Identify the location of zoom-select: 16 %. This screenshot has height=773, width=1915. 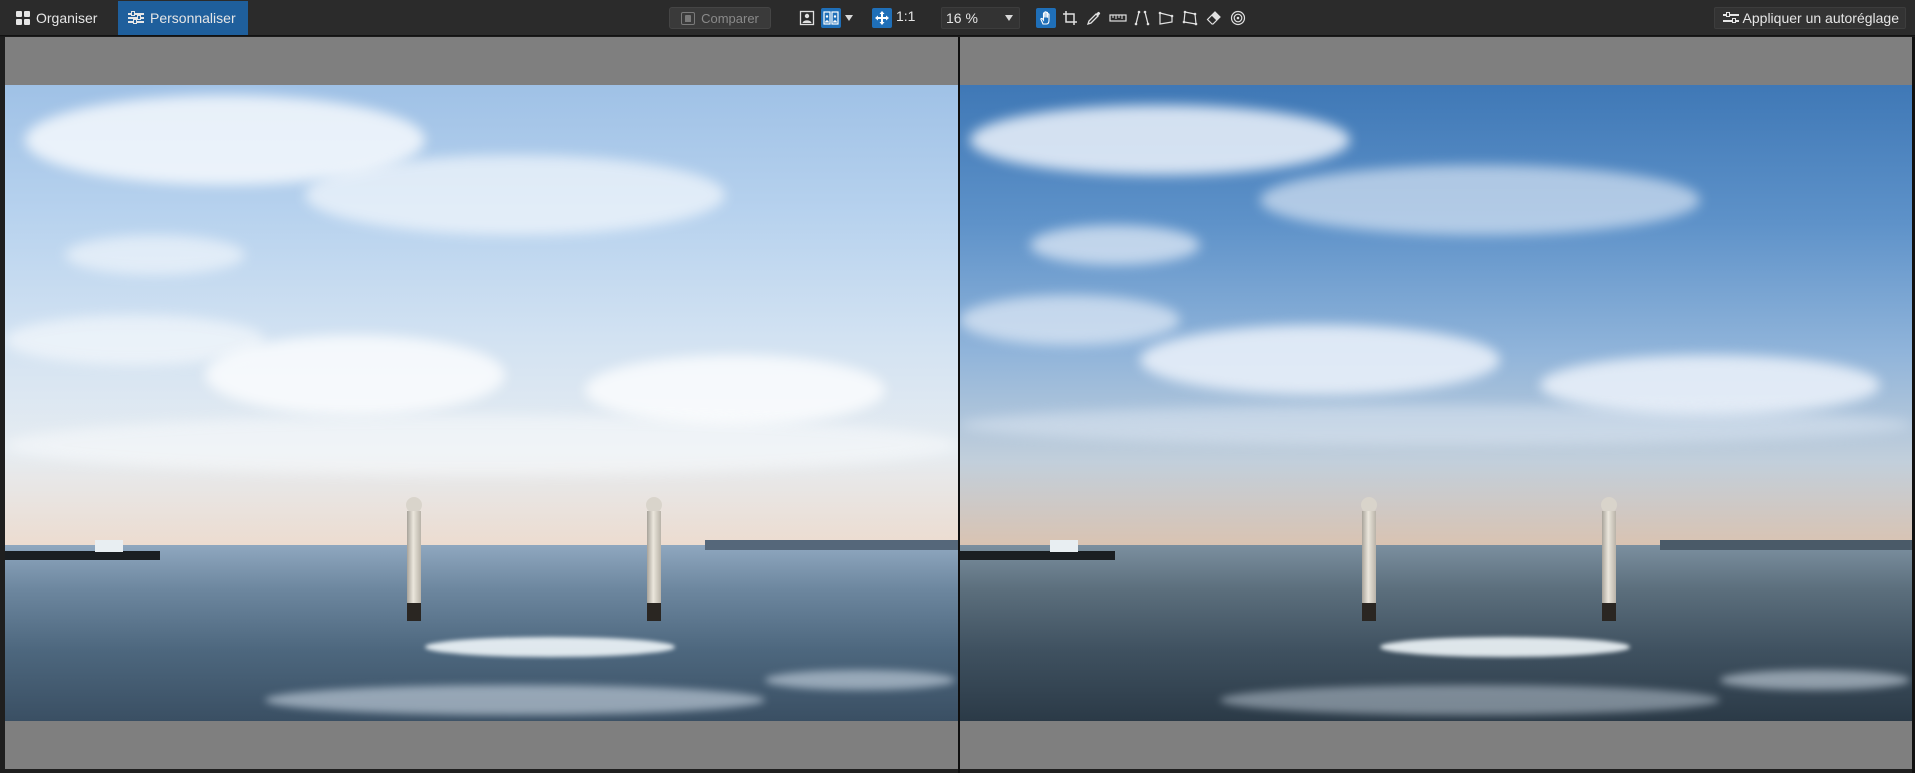
(980, 18).